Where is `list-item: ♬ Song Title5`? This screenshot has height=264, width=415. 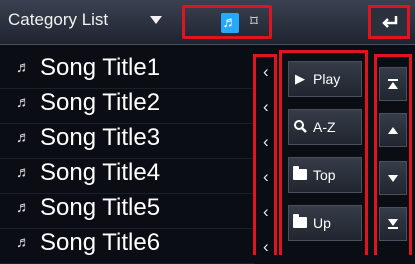 list-item: ♬ Song Title5 is located at coordinates (127, 209).